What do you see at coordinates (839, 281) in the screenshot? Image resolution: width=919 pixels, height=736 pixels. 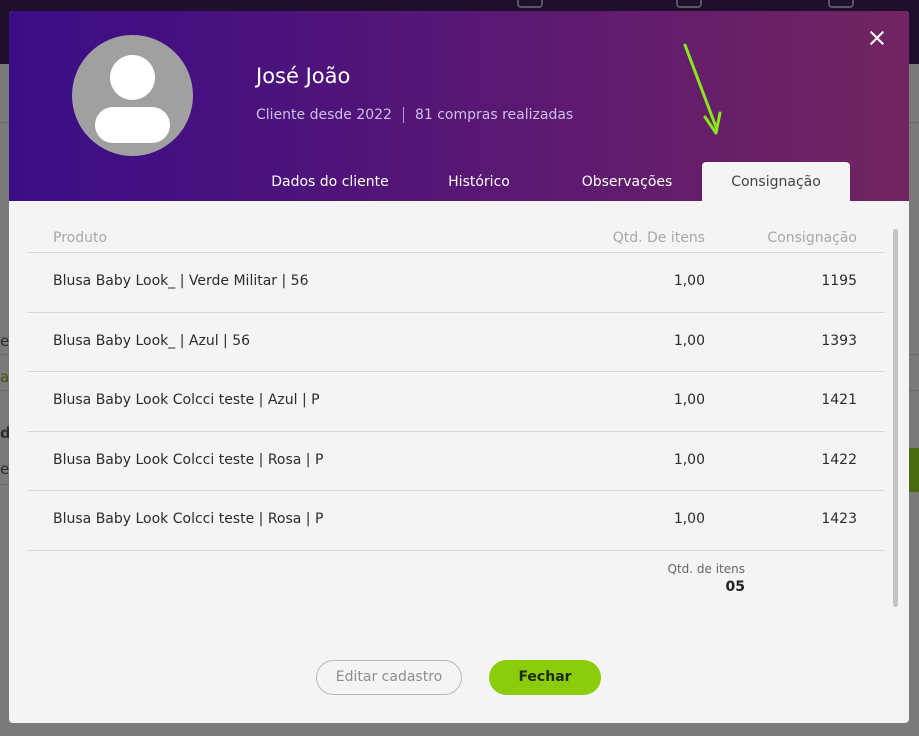 I see `row-consignment: 1195` at bounding box center [839, 281].